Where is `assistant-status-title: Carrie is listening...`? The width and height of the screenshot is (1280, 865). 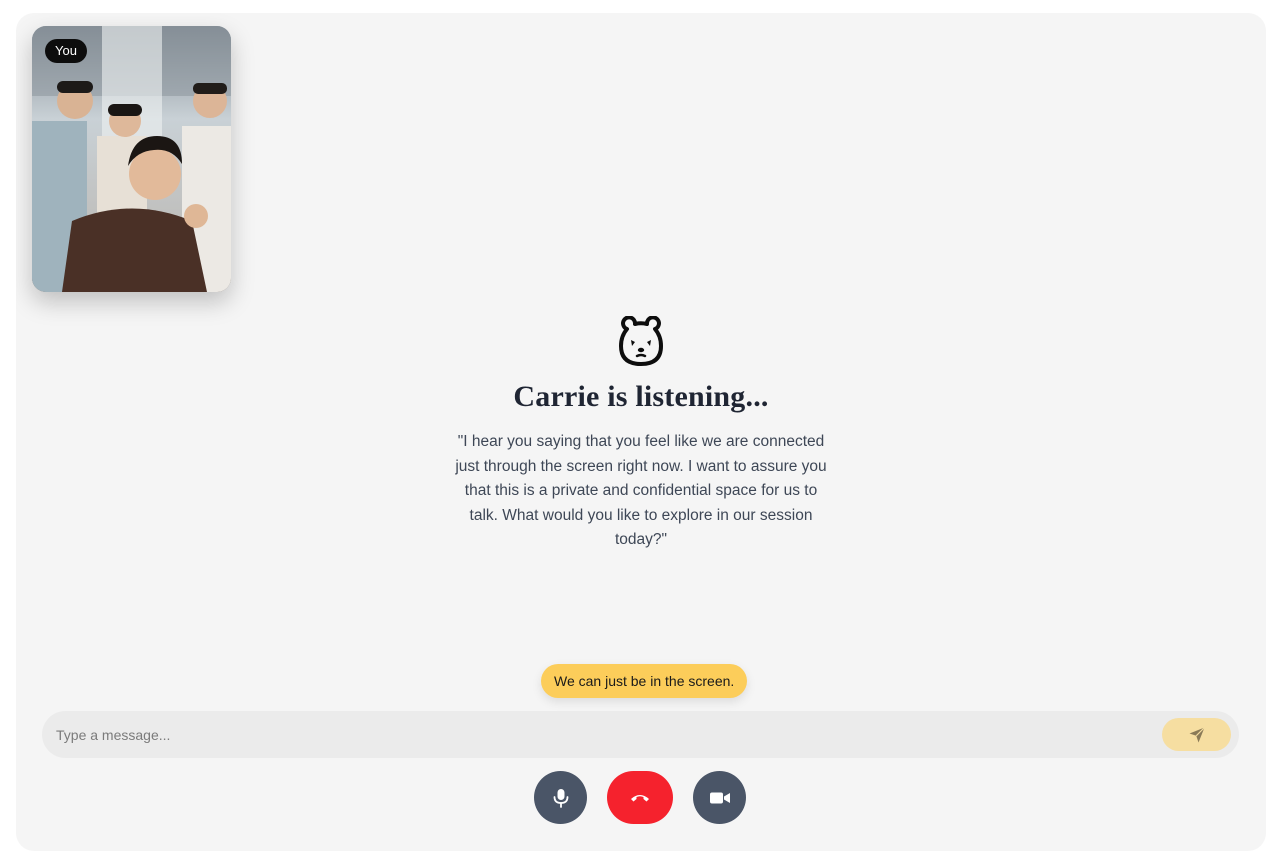
assistant-status-title: Carrie is listening... is located at coordinates (641, 396).